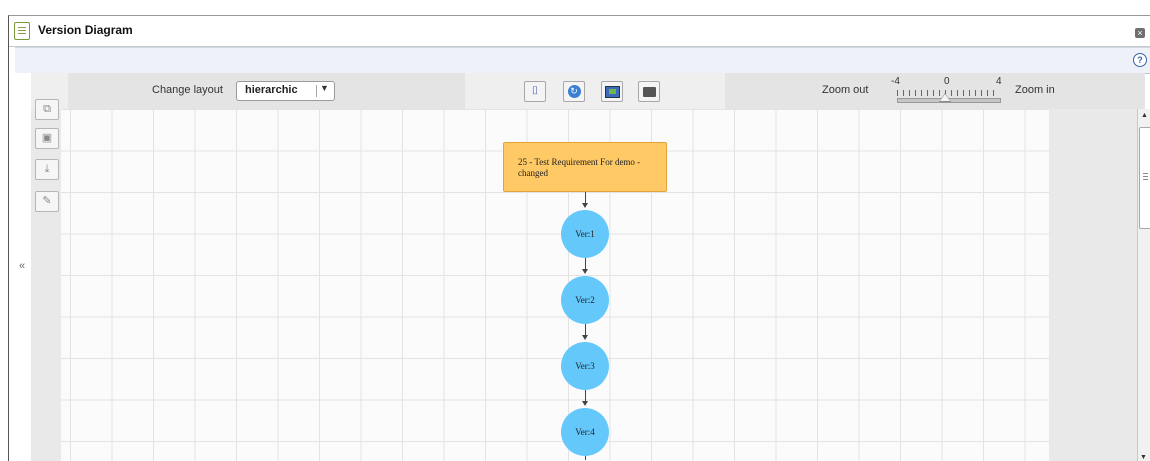 This screenshot has height=461, width=1150. I want to click on collapse-left-icon: «, so click(22, 266).